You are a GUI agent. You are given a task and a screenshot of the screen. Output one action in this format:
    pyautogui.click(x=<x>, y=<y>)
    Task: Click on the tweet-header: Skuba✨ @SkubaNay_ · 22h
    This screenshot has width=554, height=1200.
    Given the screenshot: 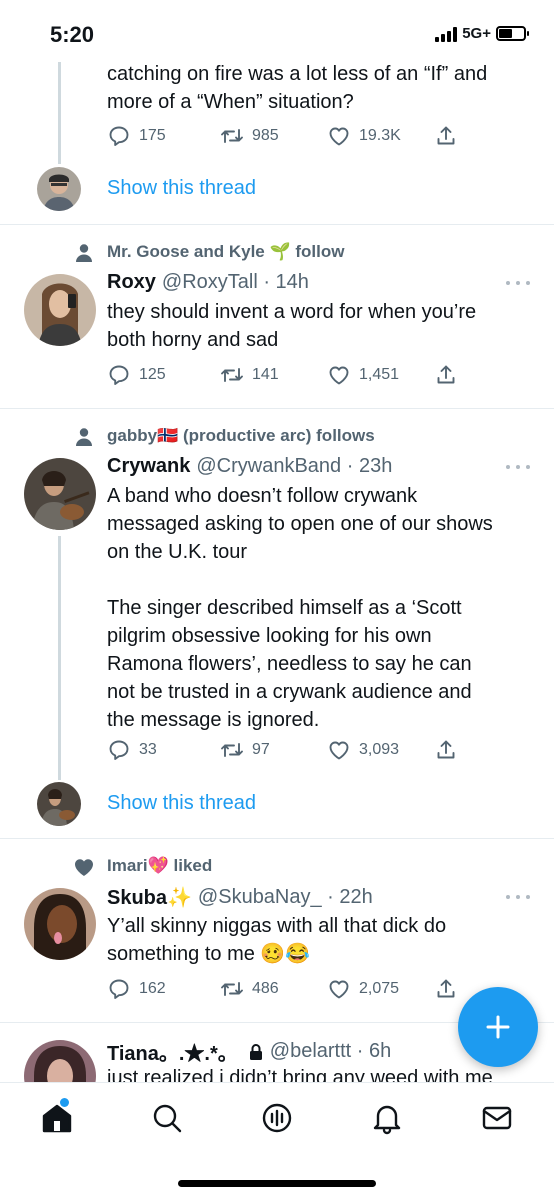 What is the action you would take?
    pyautogui.click(x=240, y=897)
    